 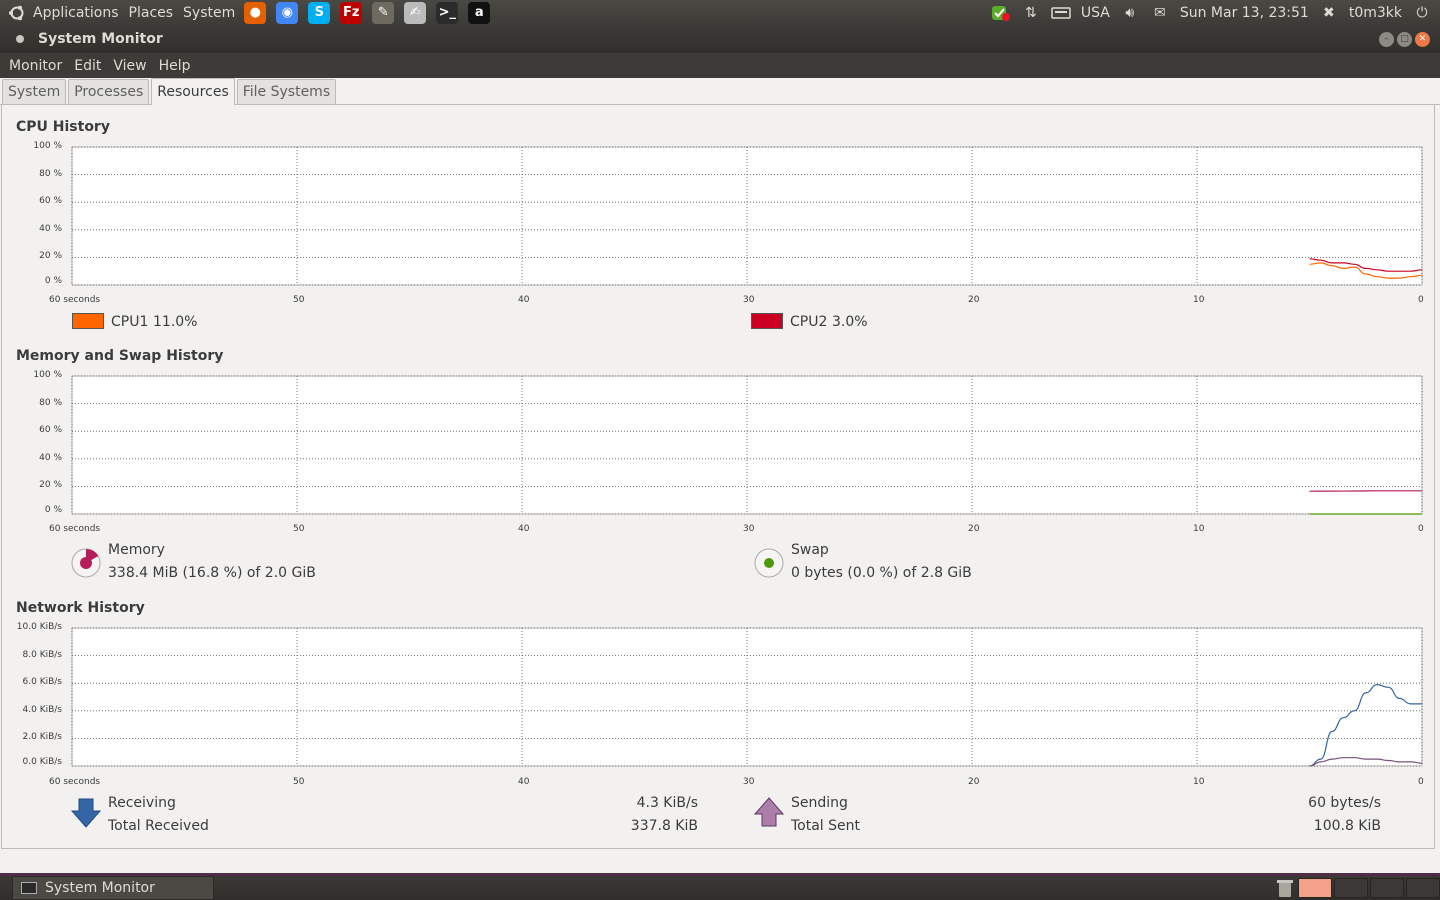 What do you see at coordinates (850, 322) in the screenshot?
I see `cpu2-value: 3.0%` at bounding box center [850, 322].